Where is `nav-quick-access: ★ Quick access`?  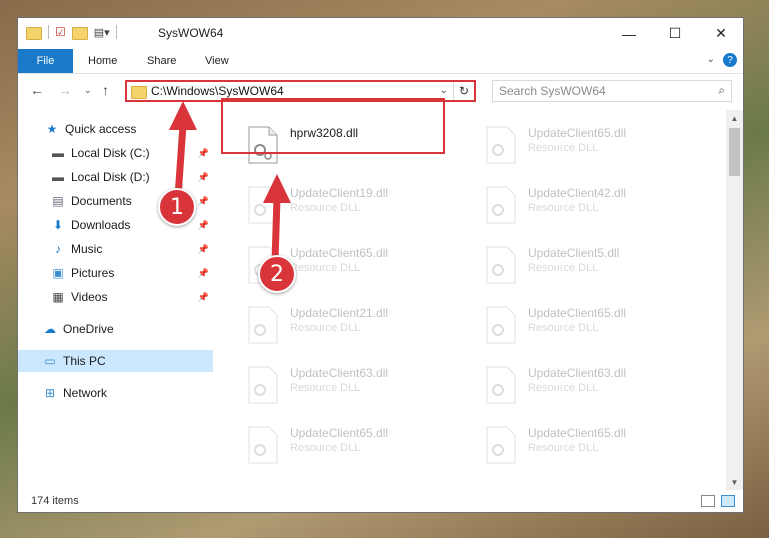
nav-quick-access: ★ Quick access is located at coordinates (115, 129).